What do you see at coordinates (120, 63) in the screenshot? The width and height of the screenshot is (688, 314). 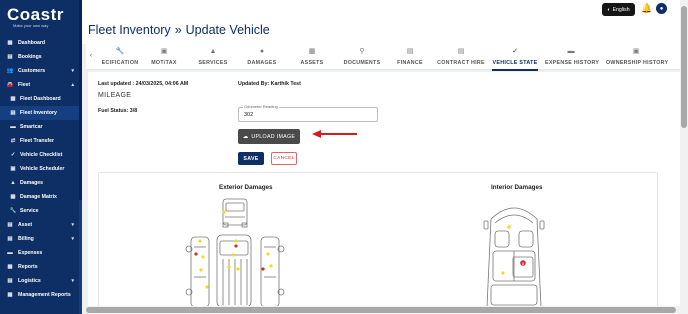 I see `tab-label: ECIFICATION` at bounding box center [120, 63].